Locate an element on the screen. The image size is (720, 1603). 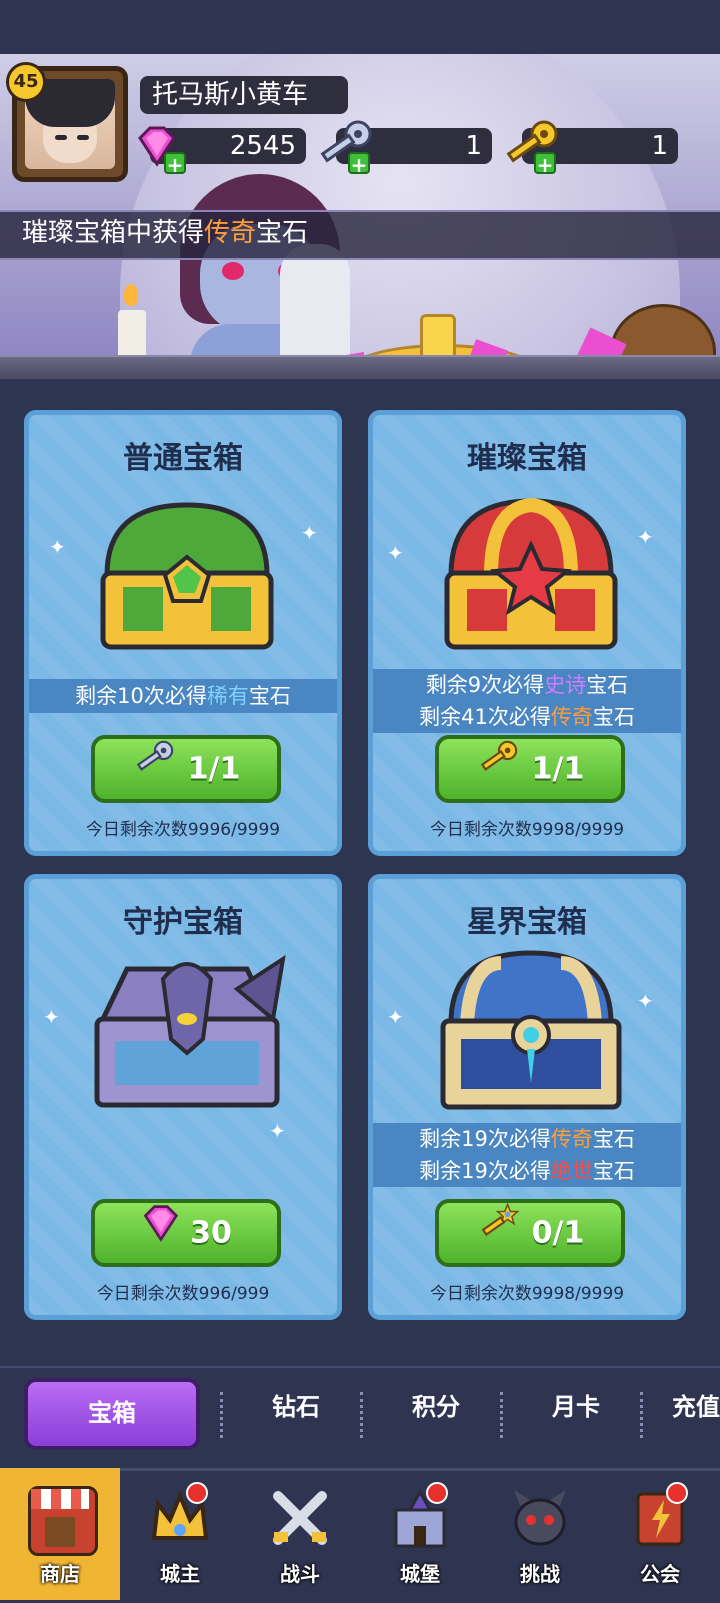
player-name: 托马斯小黄车 is located at coordinates (244, 95).